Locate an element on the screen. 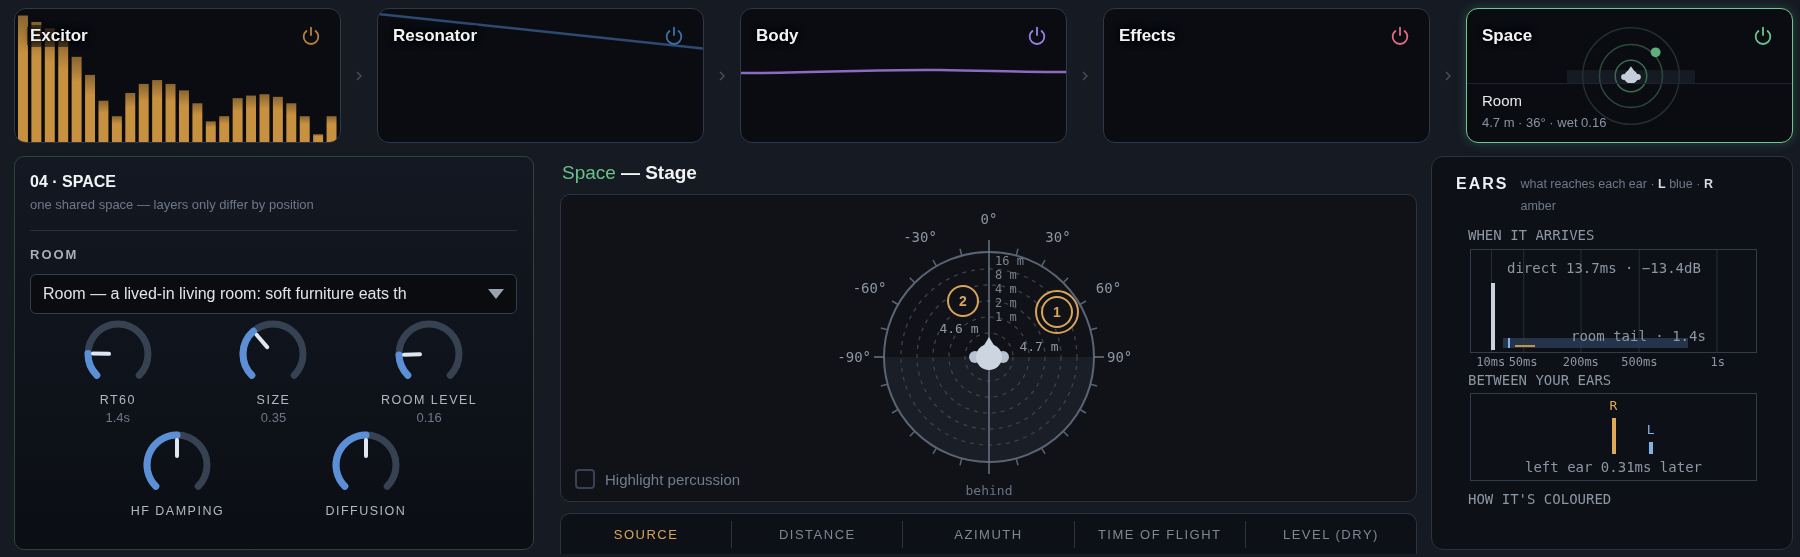  knob-label: RT60 is located at coordinates (117, 400).